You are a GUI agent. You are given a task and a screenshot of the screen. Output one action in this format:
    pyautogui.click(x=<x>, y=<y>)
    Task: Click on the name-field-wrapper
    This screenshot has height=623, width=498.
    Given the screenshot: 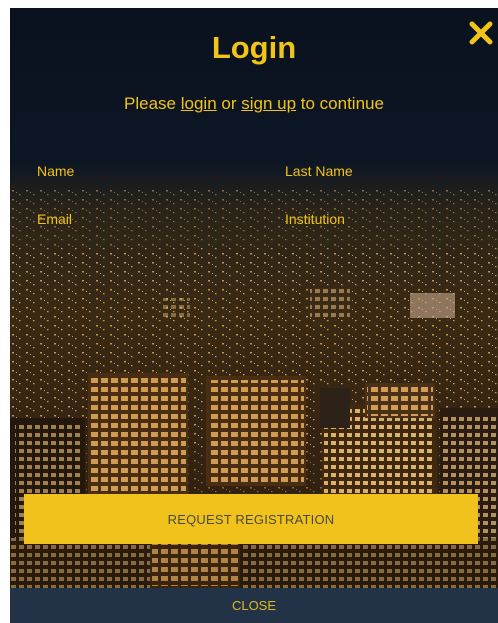 What is the action you would take?
    pyautogui.click(x=137, y=171)
    